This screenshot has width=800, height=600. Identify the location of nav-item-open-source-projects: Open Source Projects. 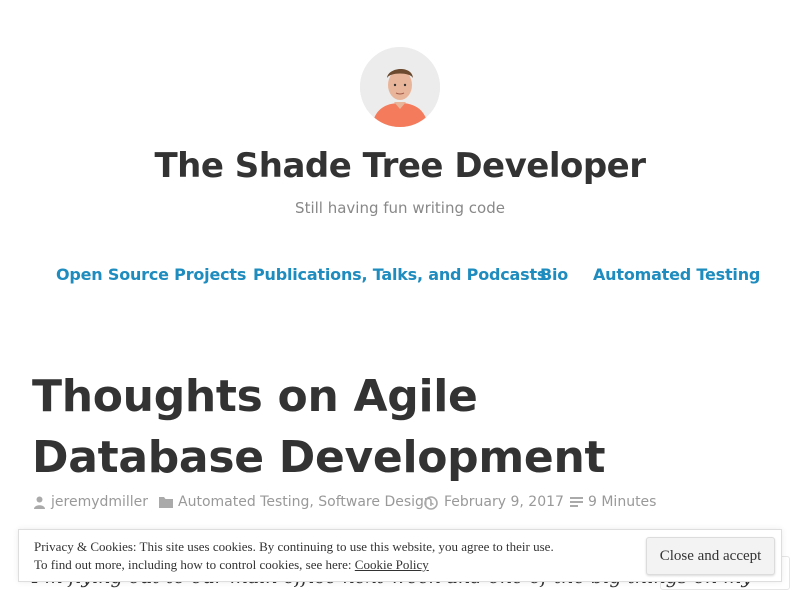
(151, 274).